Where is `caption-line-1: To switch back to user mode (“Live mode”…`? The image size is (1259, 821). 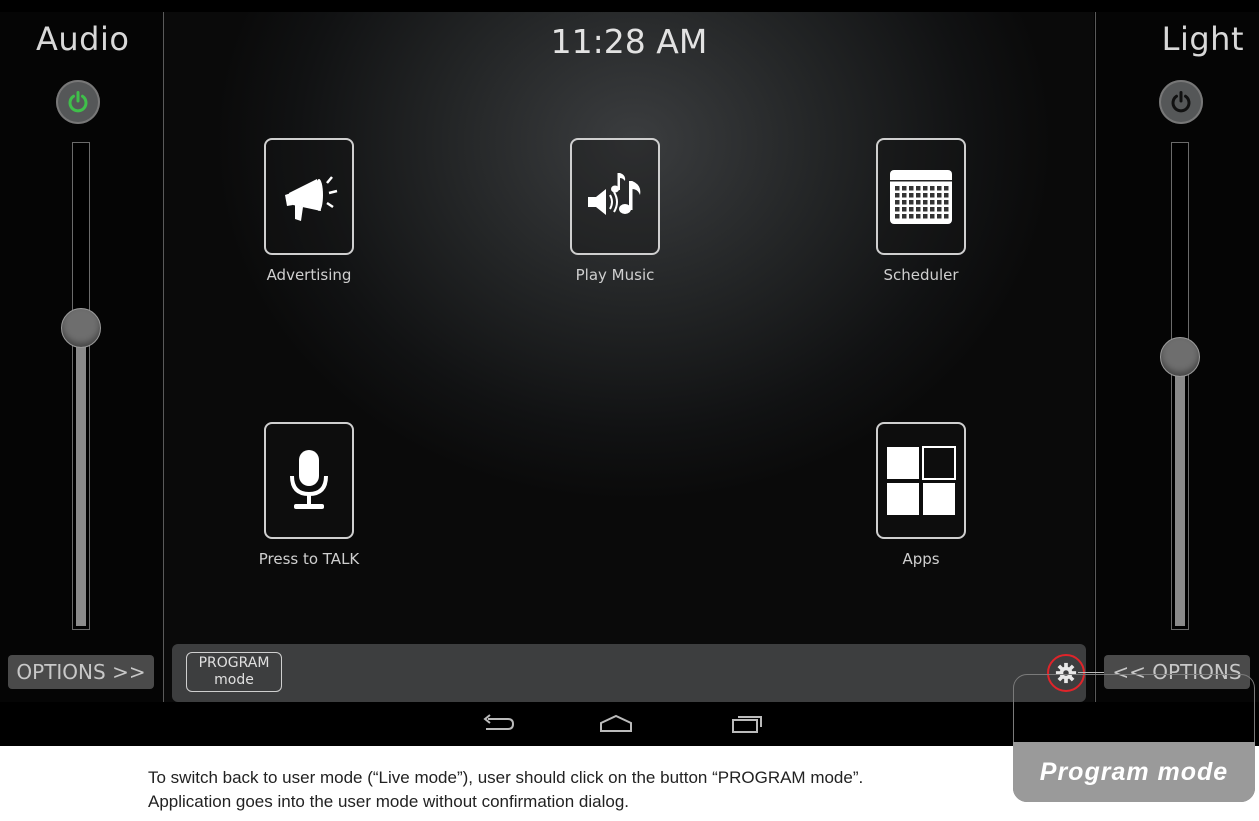 caption-line-1: To switch back to user mode (“Live mode”… is located at coordinates (506, 777).